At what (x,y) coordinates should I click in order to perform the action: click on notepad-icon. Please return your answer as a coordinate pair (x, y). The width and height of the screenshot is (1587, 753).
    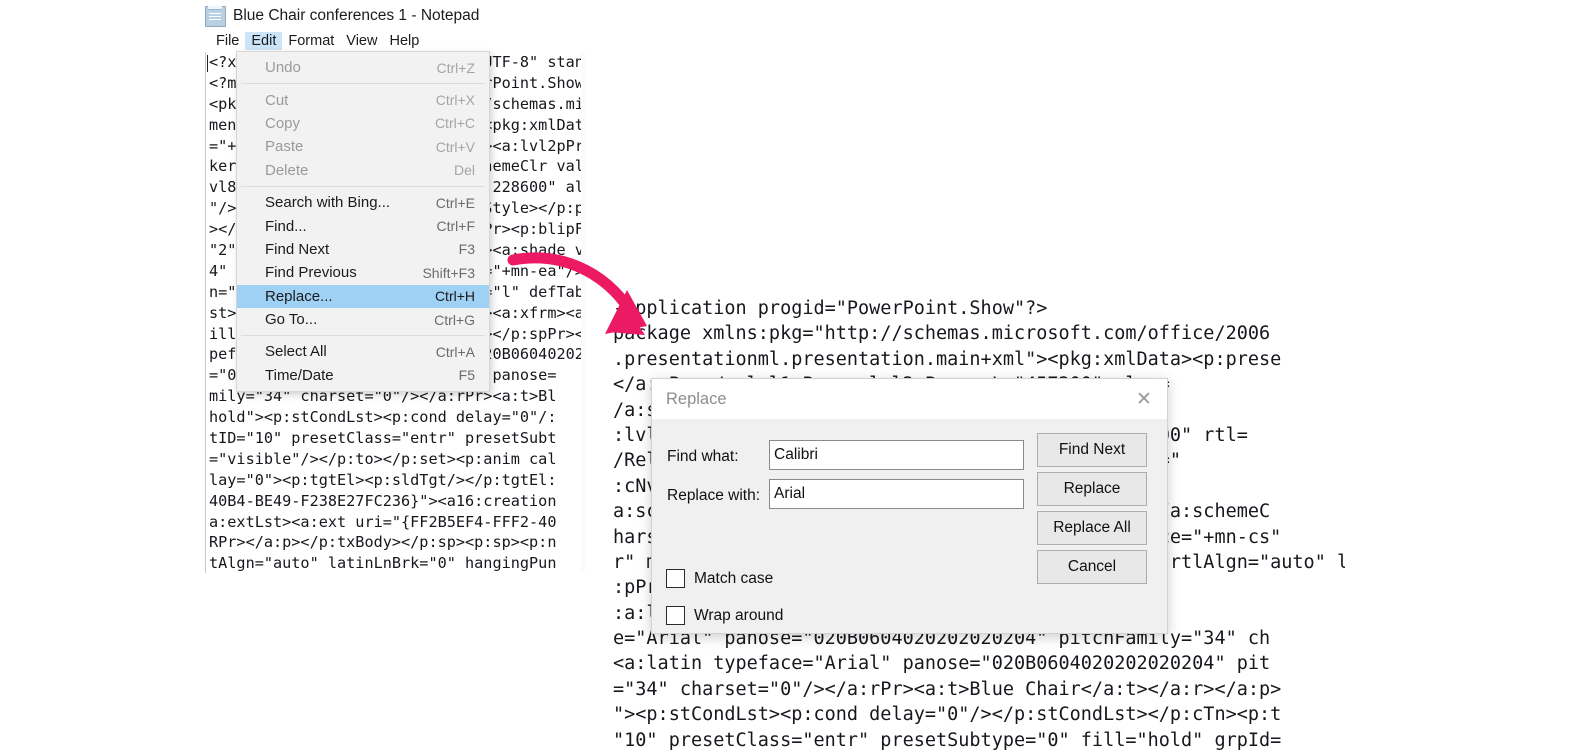
    Looking at the image, I should click on (215, 16).